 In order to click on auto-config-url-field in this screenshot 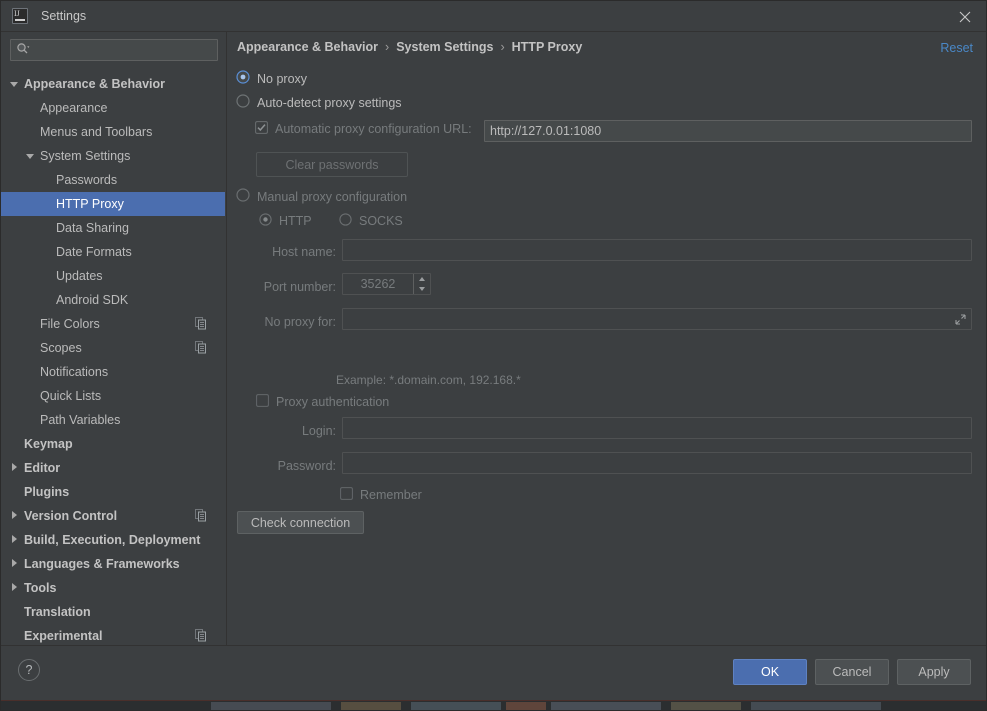, I will do `click(728, 131)`.